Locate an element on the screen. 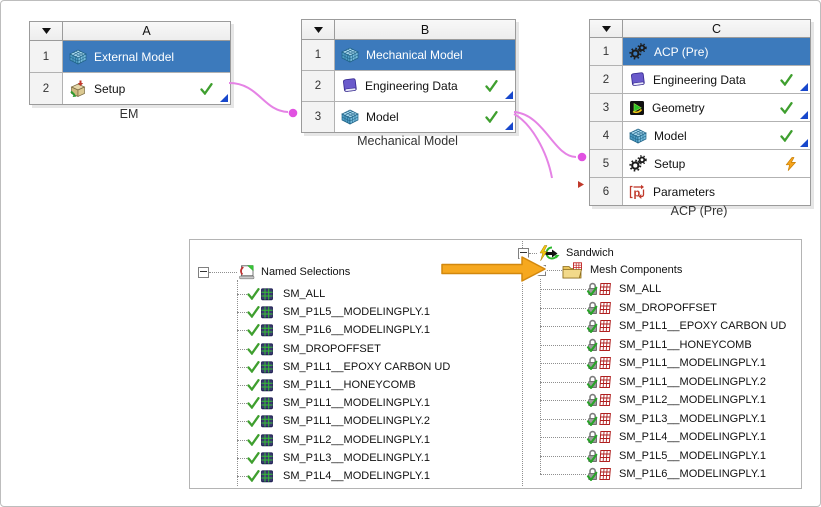 The width and height of the screenshot is (821, 507). connector-line-a-to-b is located at coordinates (263, 100).